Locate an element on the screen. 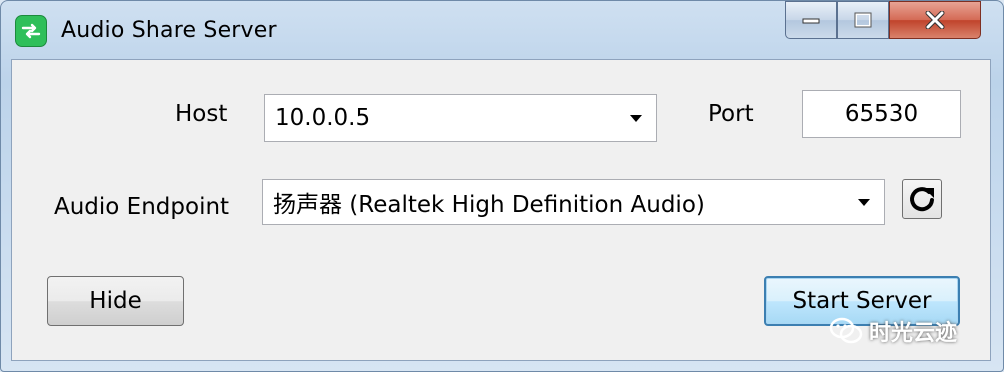 Image resolution: width=1004 pixels, height=372 pixels. hide-button: Hide is located at coordinates (115, 301).